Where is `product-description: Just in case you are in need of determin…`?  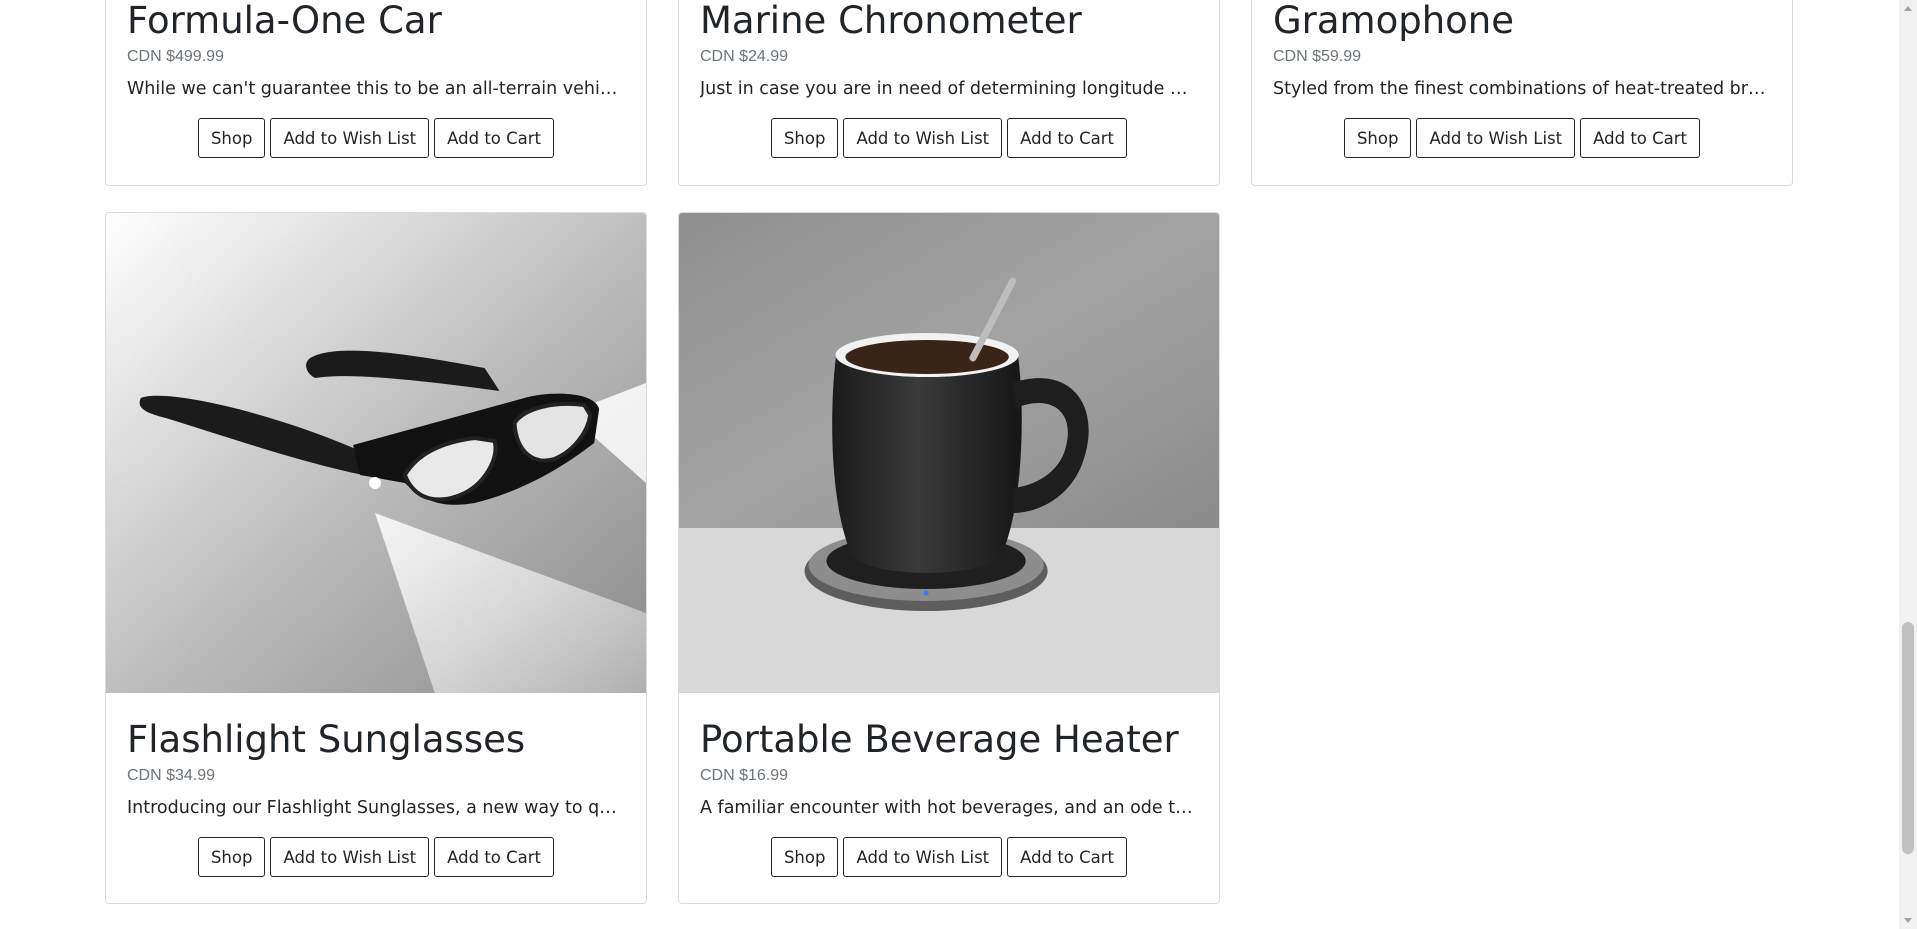
product-description: Just in case you are in need of determin… is located at coordinates (949, 89).